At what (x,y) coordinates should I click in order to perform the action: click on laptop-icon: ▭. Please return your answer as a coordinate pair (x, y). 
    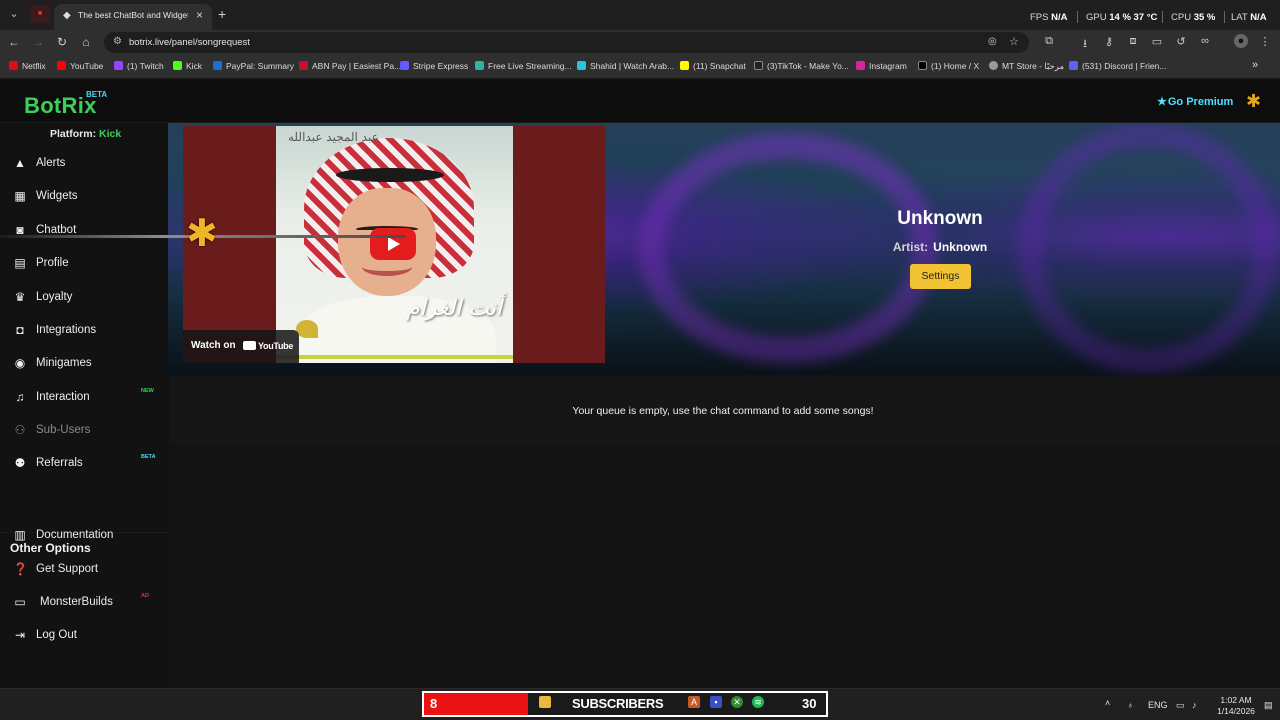
    Looking at the image, I should click on (20, 602).